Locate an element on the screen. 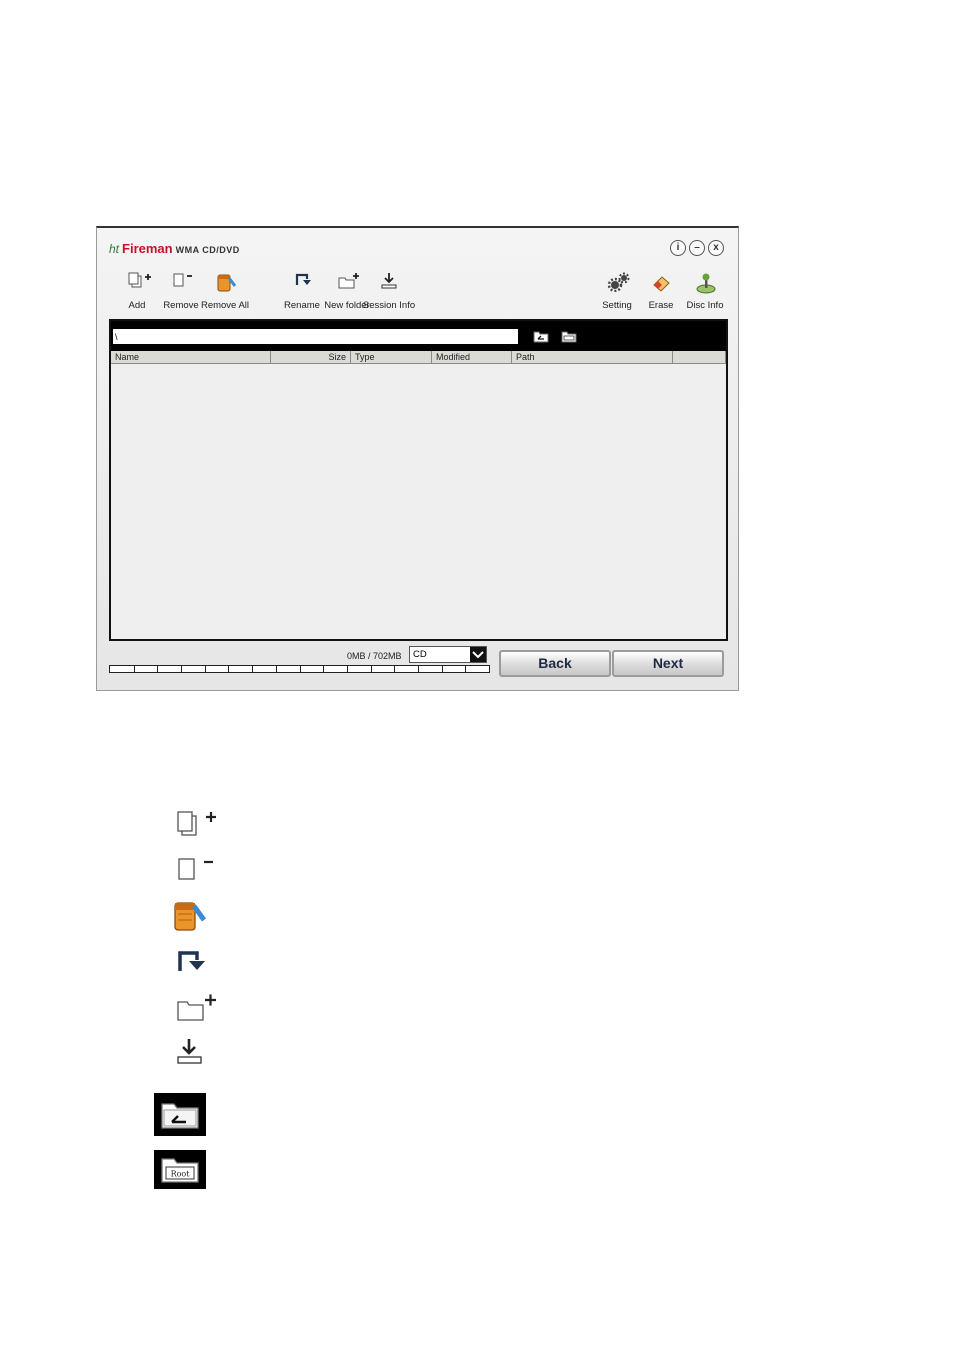 The width and height of the screenshot is (954, 1349). minimize-icon: – is located at coordinates (697, 247).